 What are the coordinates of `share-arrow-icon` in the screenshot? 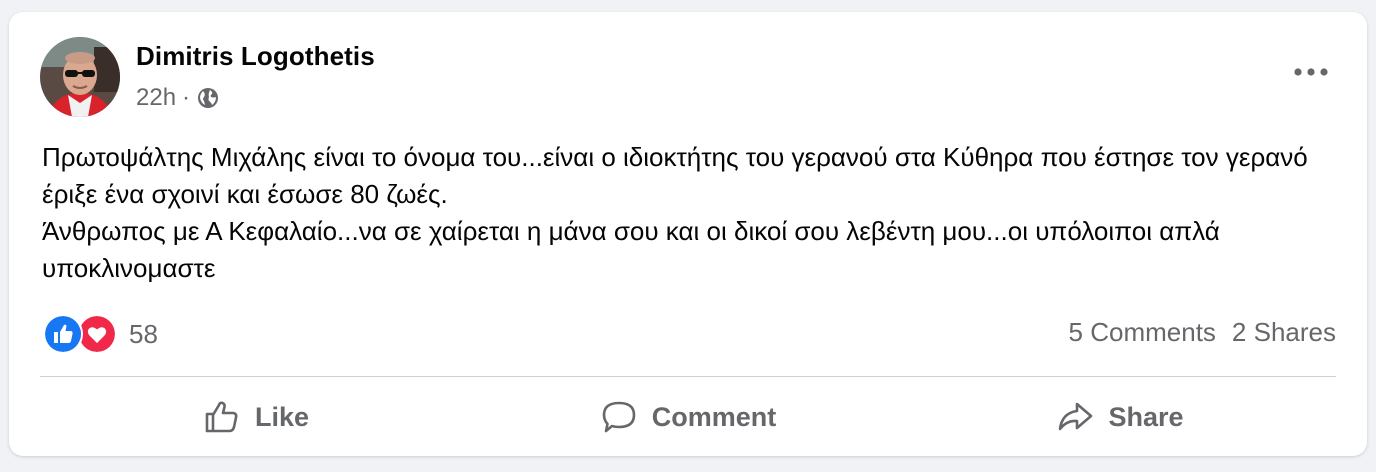 It's located at (1076, 416).